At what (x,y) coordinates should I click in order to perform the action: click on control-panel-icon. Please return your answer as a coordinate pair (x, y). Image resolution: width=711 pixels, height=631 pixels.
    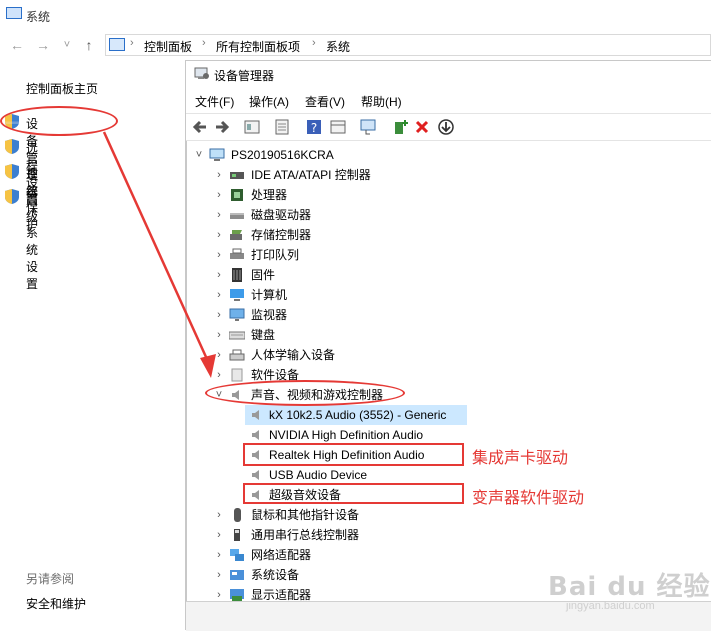
    Looking at the image, I should click on (117, 44).